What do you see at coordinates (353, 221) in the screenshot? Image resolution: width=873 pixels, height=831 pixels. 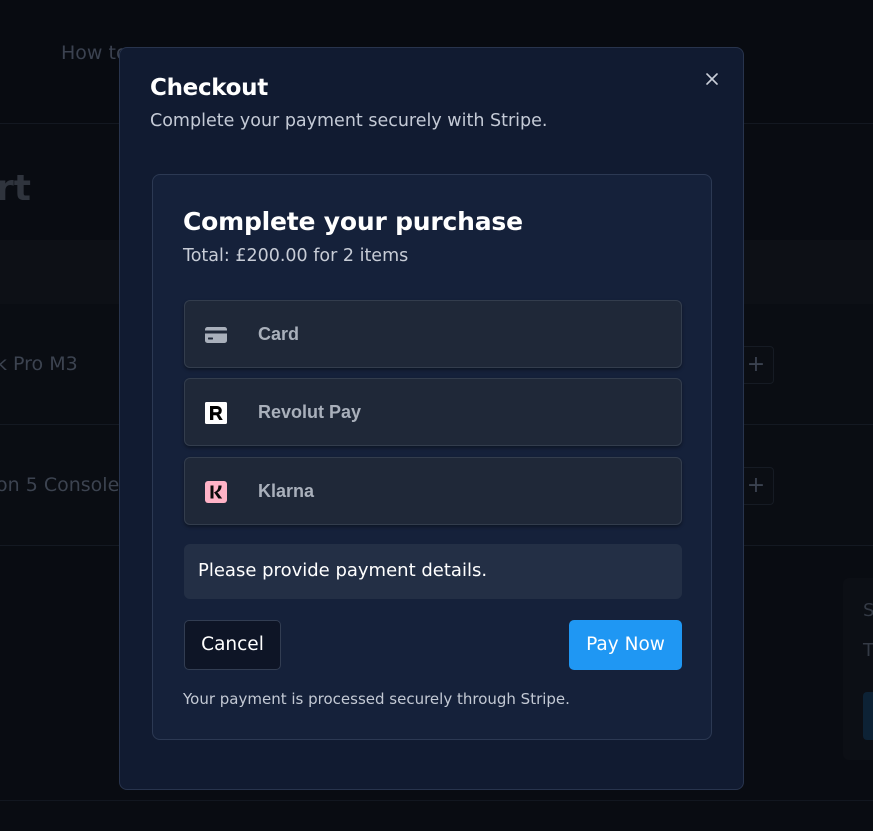 I see `purchase-title: Complete your purchase` at bounding box center [353, 221].